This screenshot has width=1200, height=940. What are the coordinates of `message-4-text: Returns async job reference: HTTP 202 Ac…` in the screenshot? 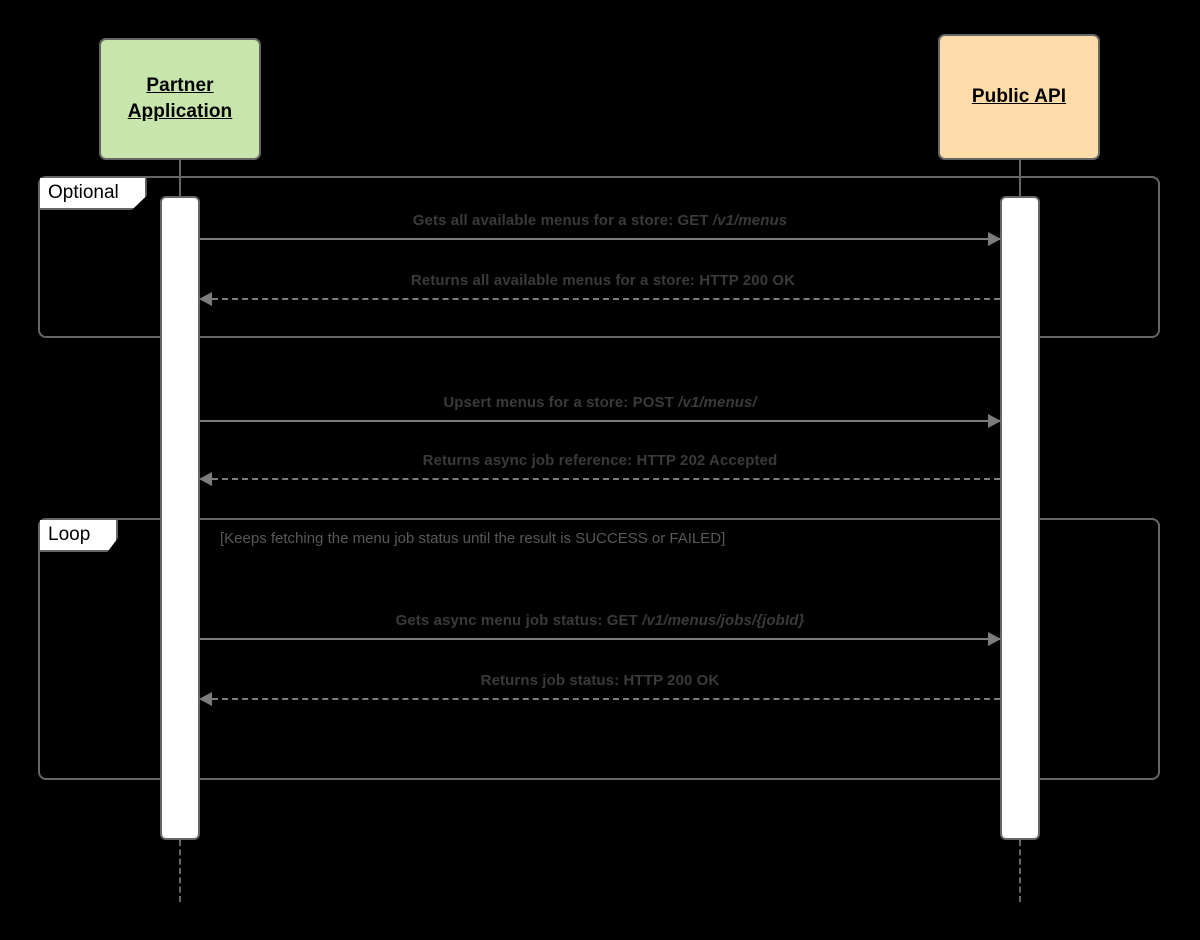 It's located at (600, 460).